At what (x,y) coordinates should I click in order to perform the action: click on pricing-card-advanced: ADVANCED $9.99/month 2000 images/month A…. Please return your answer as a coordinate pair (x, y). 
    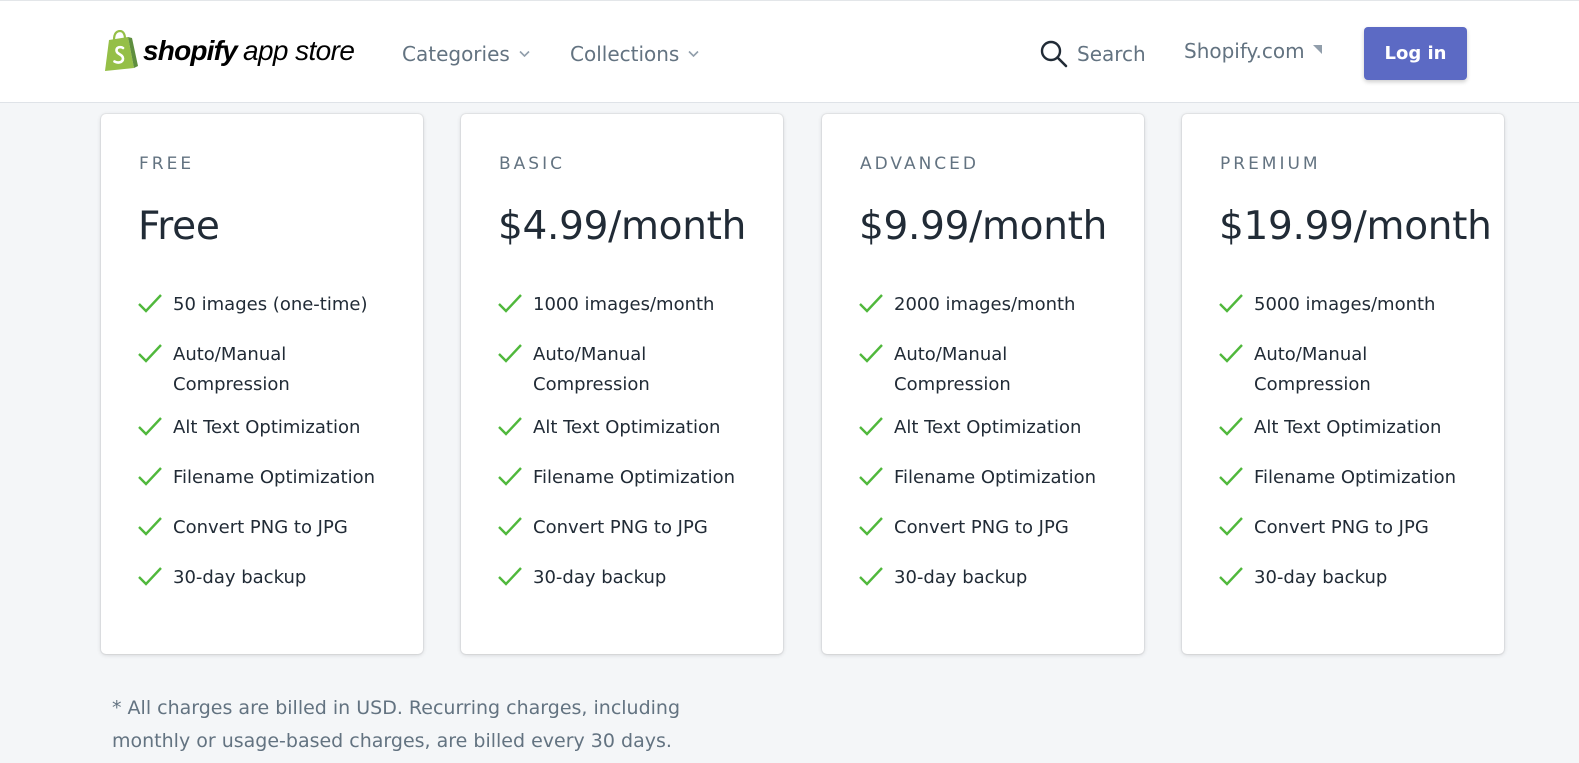
    Looking at the image, I should click on (983, 384).